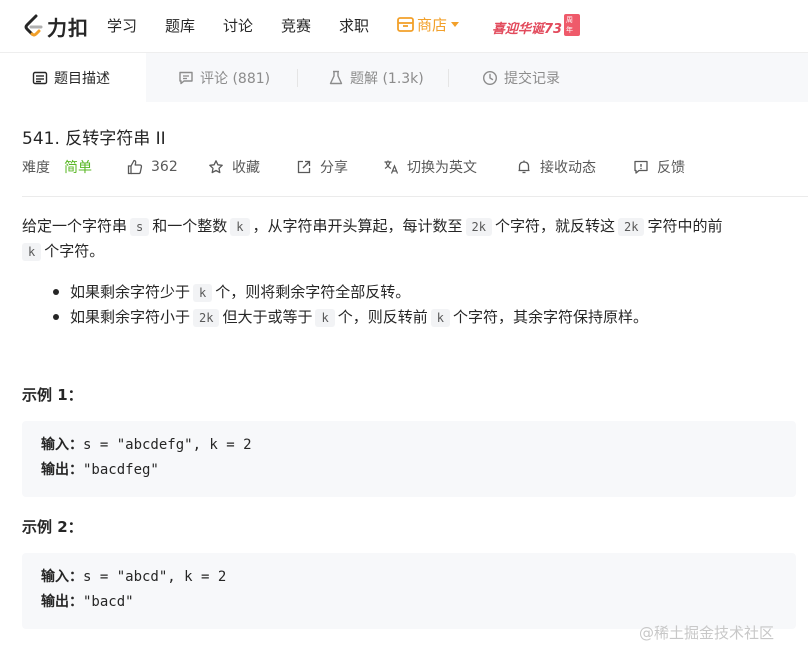 The width and height of the screenshot is (808, 661). I want to click on input-value: s = "abcdefg", k = 2, so click(167, 445).